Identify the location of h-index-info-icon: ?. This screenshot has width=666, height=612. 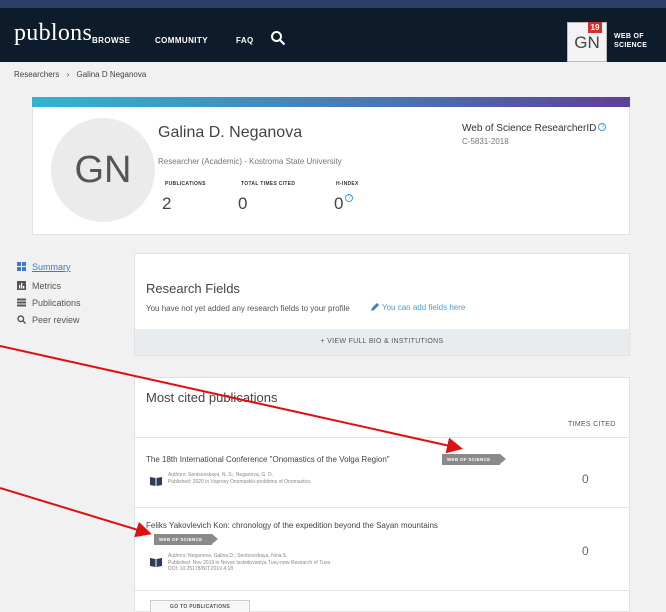
(349, 198).